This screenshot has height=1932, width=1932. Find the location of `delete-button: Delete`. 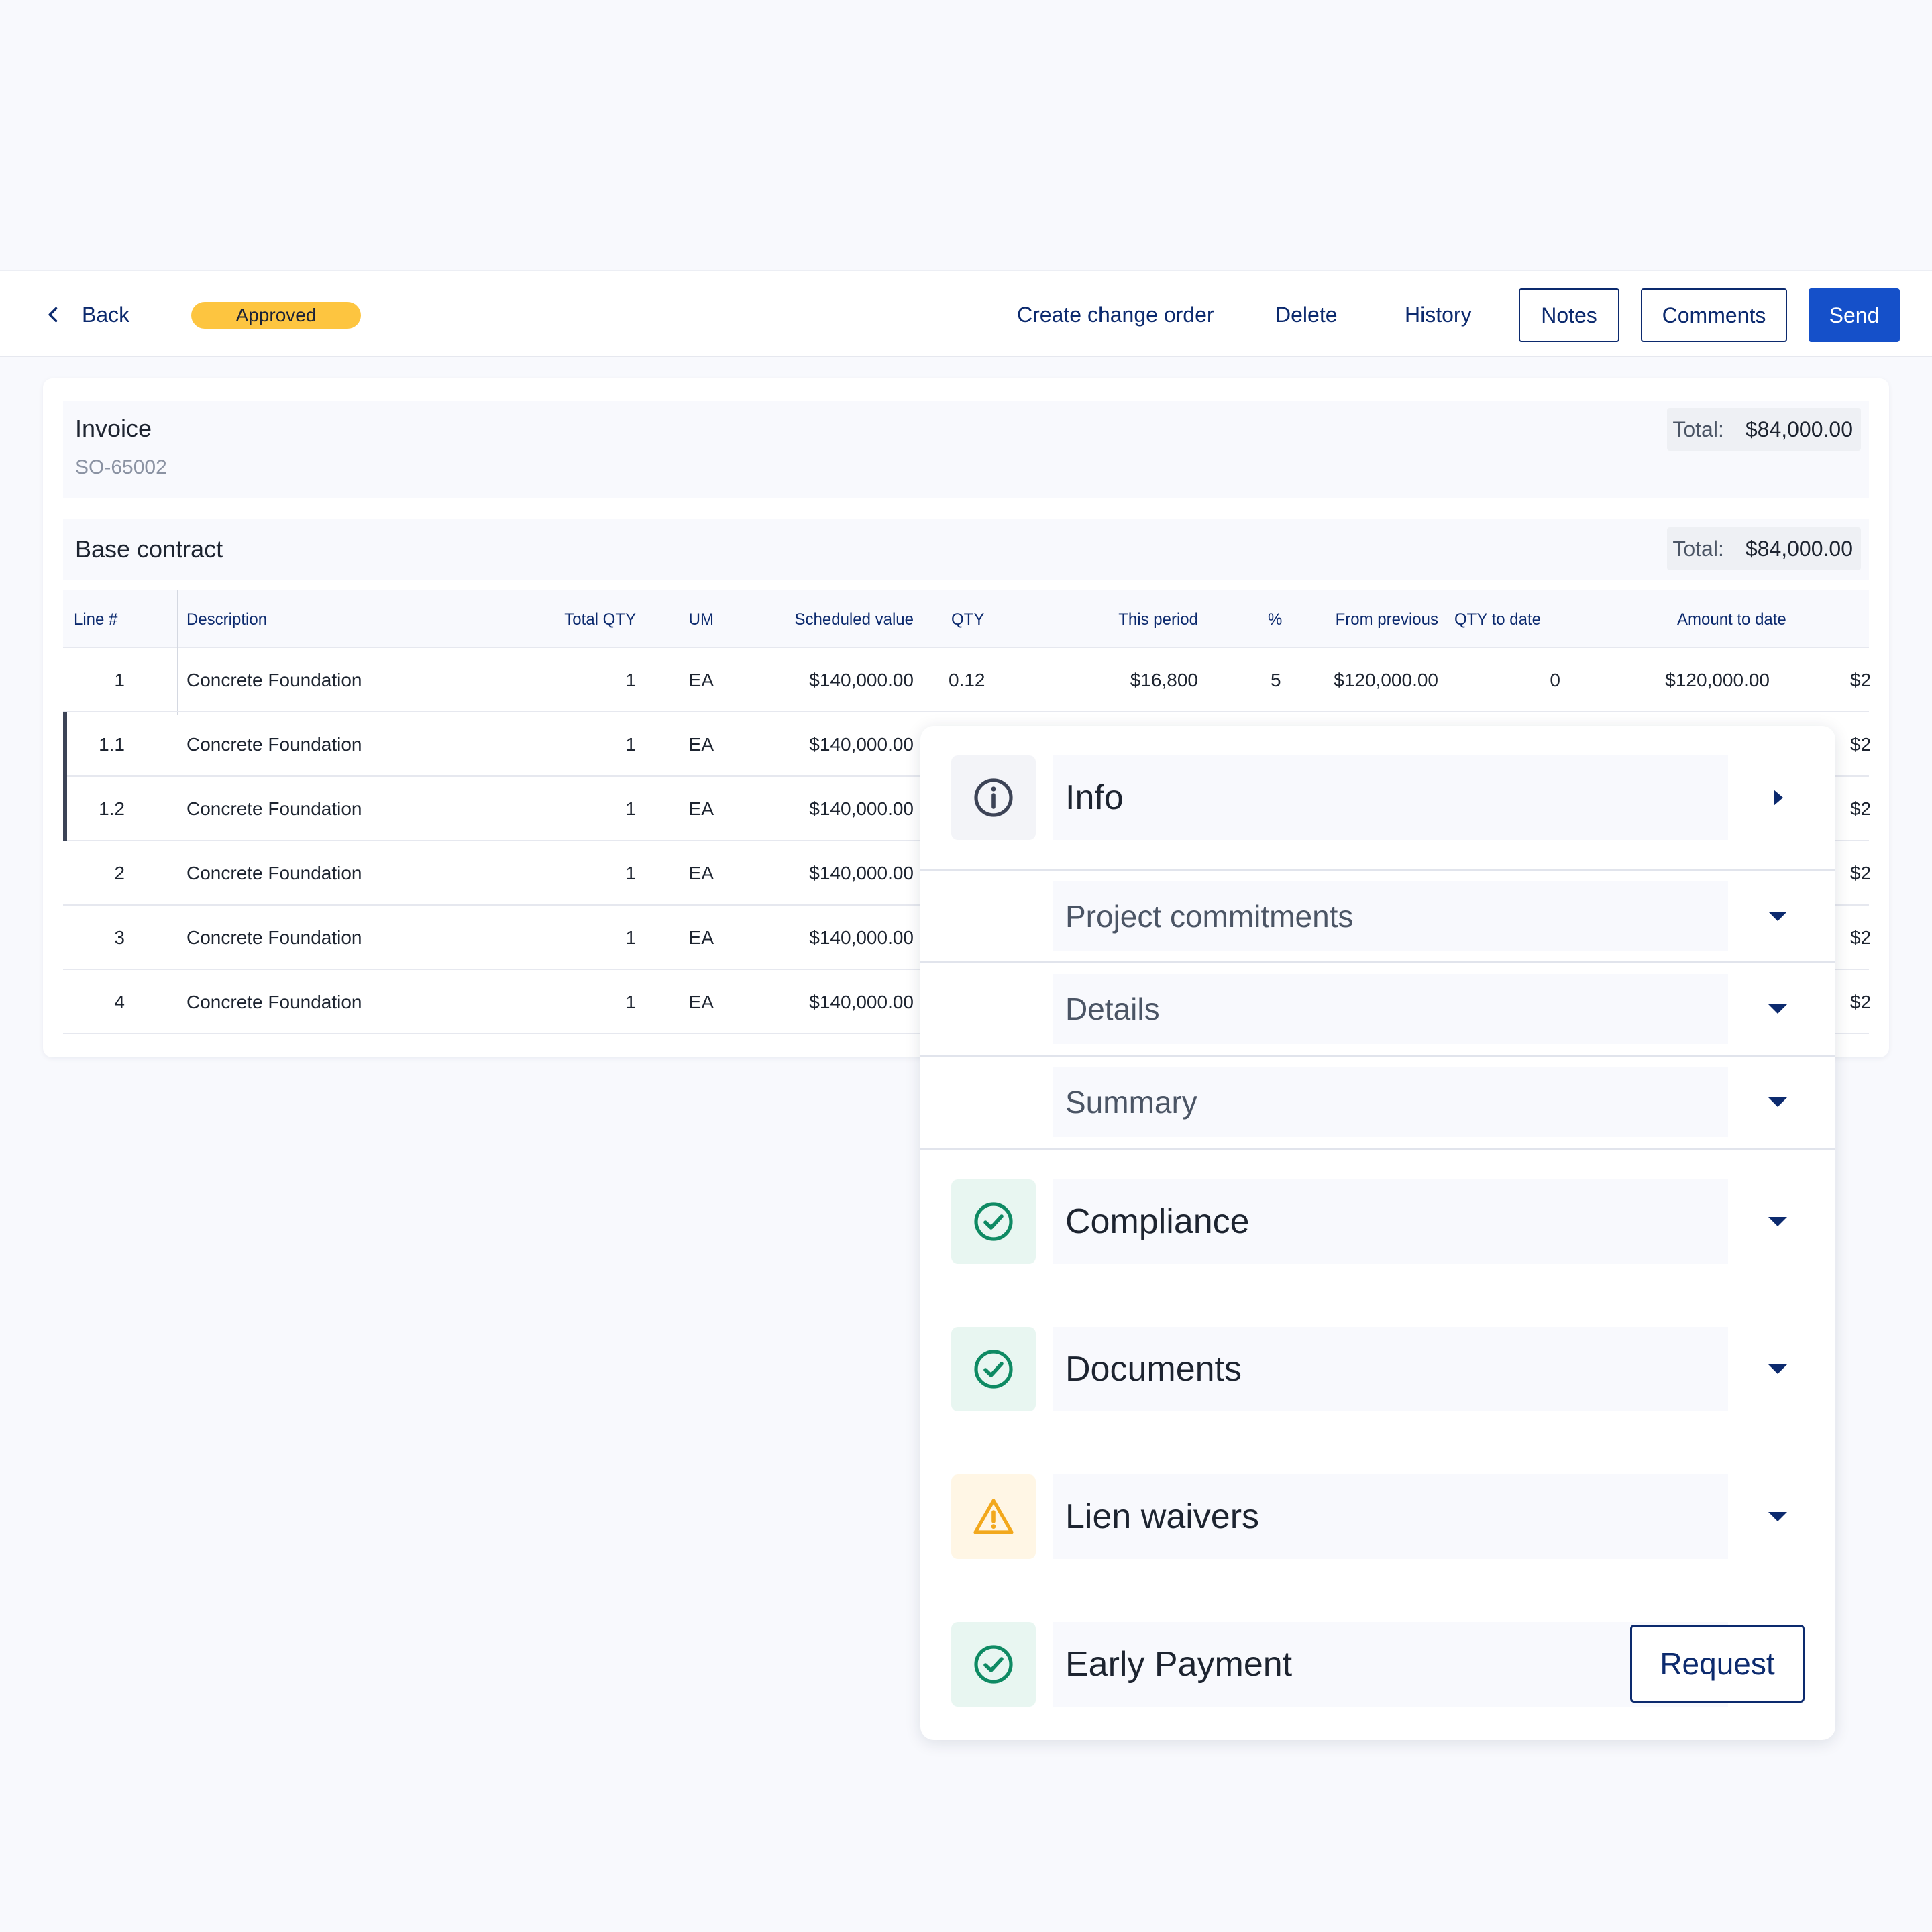

delete-button: Delete is located at coordinates (1306, 314).